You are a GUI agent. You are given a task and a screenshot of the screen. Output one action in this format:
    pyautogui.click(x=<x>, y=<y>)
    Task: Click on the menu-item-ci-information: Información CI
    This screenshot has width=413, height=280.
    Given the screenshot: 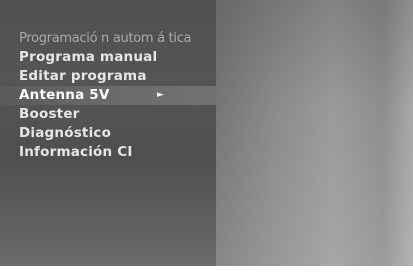 What is the action you would take?
    pyautogui.click(x=108, y=152)
    